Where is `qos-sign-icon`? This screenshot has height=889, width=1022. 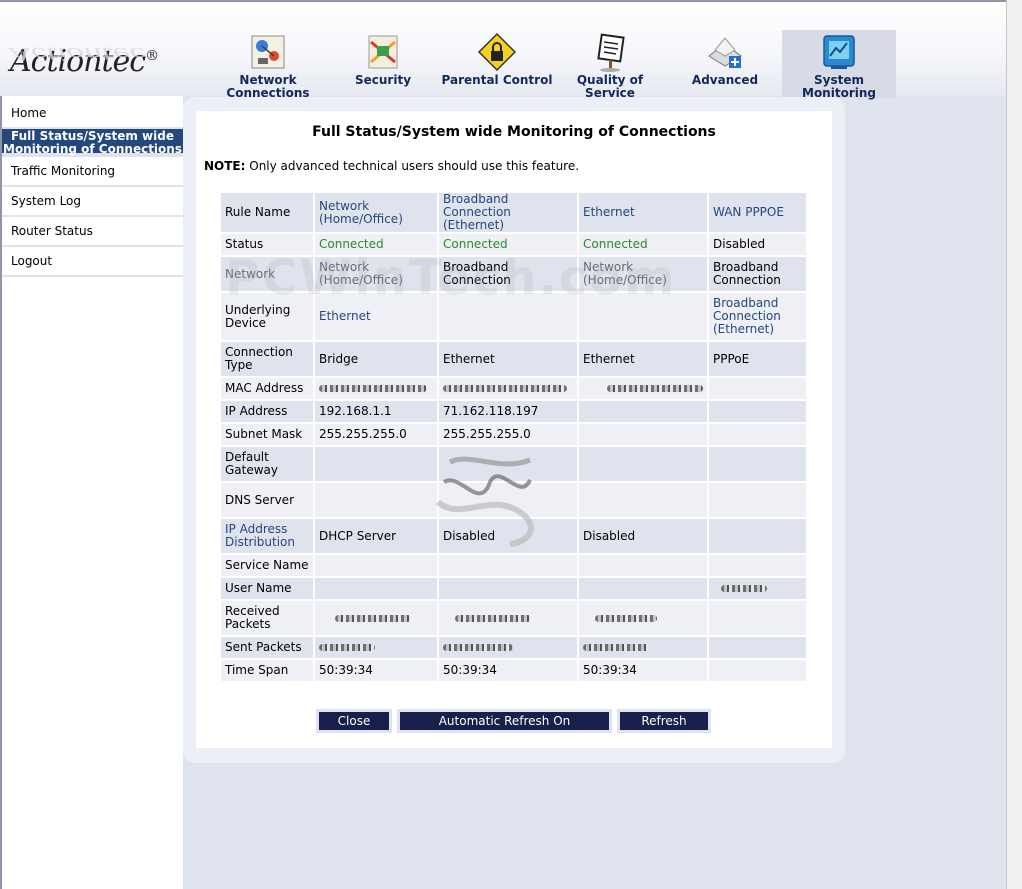 qos-sign-icon is located at coordinates (611, 52).